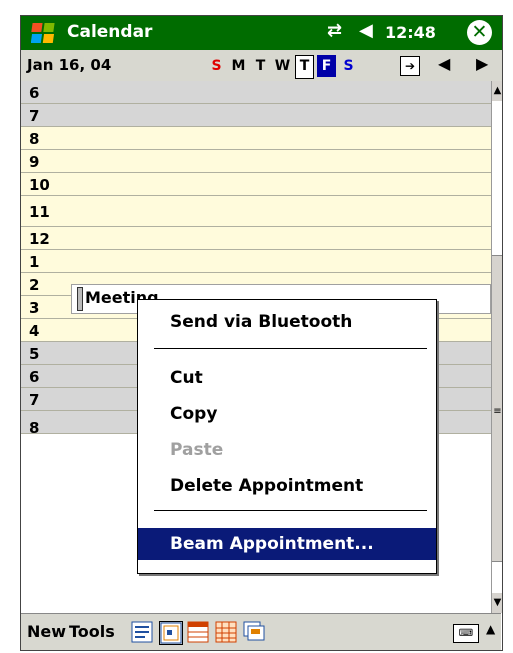 This screenshot has height=653, width=513. Describe the element at coordinates (34, 285) in the screenshot. I see `hour-label: 2` at that location.